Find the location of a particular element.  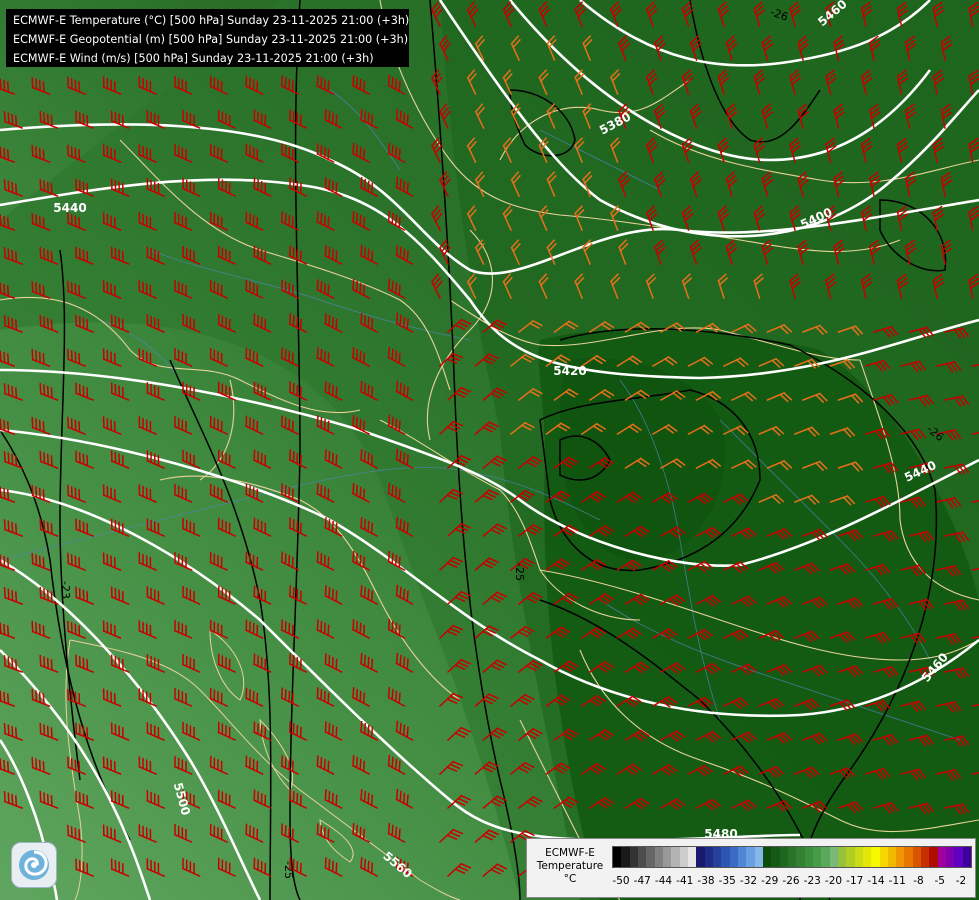

legend-tick: -11 is located at coordinates (897, 881).